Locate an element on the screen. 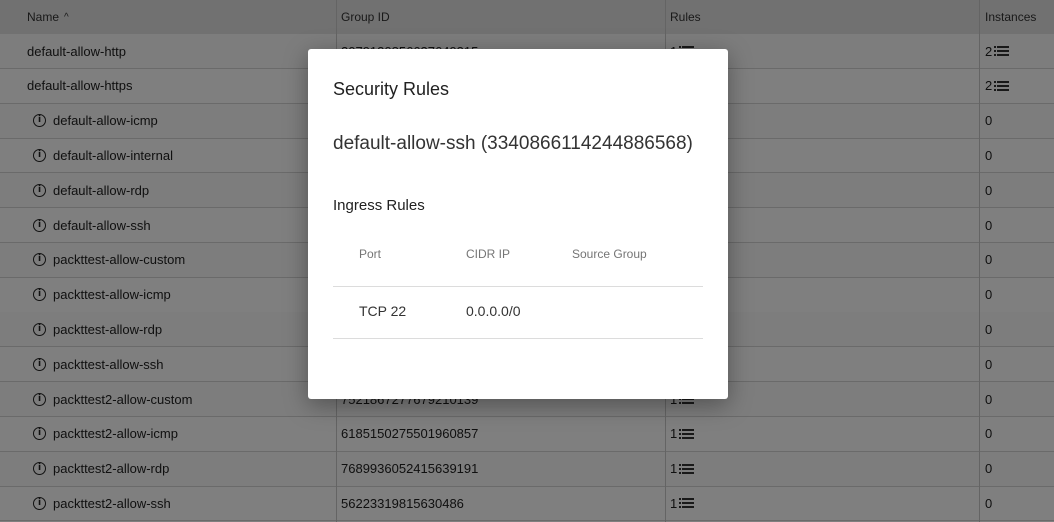  rule-port: TCP 22 is located at coordinates (383, 311).